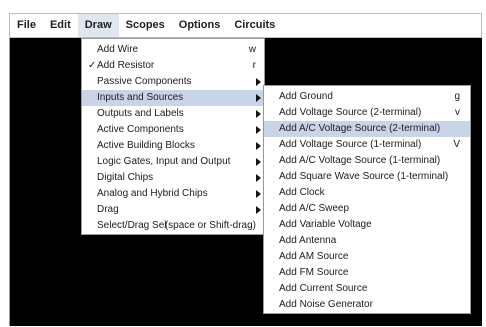 The width and height of the screenshot is (486, 327). I want to click on shortcut-label: w, so click(252, 49).